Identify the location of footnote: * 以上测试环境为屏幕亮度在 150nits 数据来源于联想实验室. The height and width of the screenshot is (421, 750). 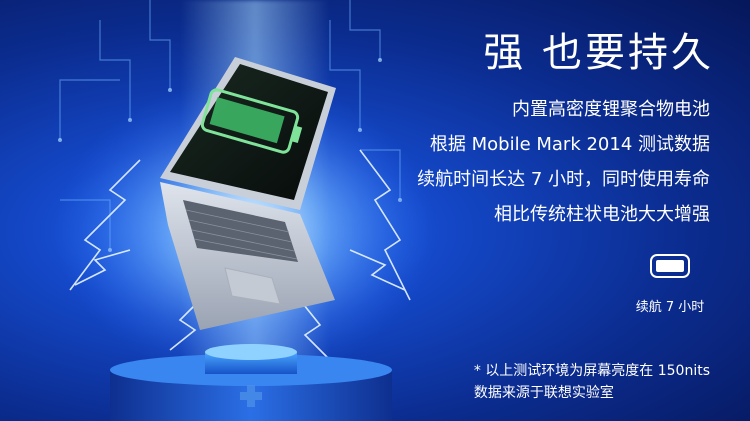
(592, 382).